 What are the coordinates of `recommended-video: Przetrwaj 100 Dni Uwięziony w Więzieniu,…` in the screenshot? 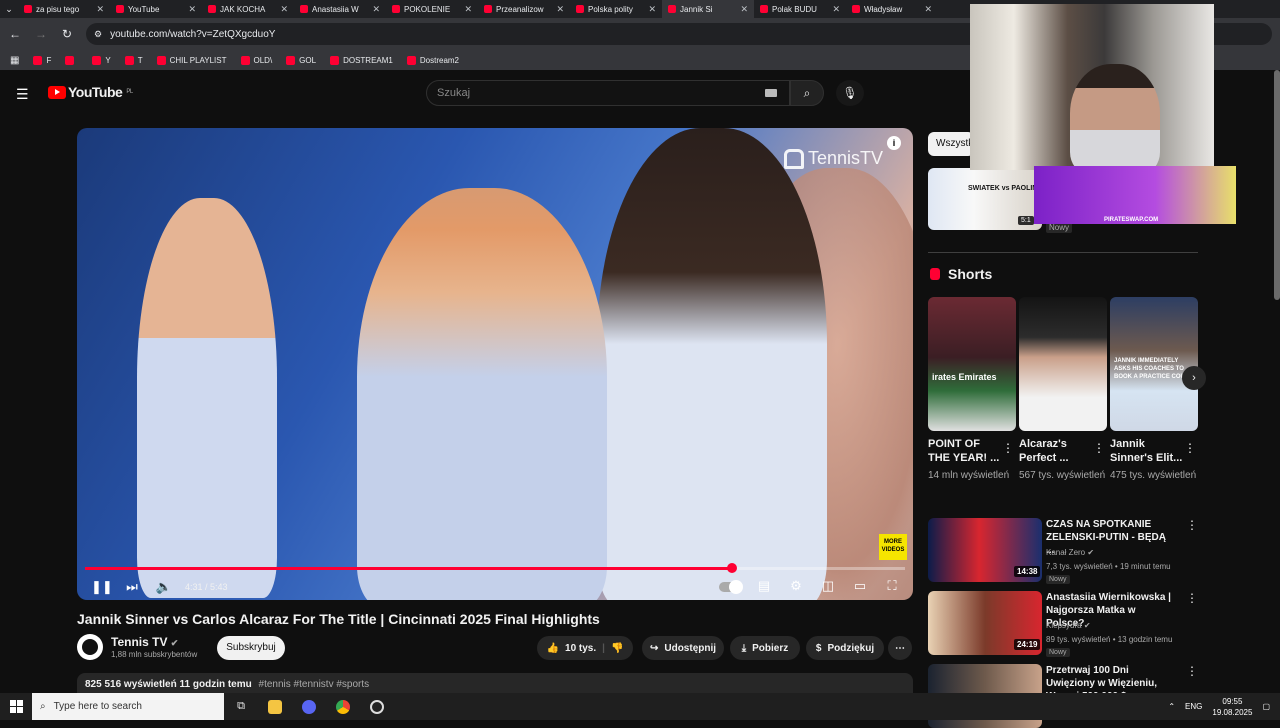 It's located at (1063, 696).